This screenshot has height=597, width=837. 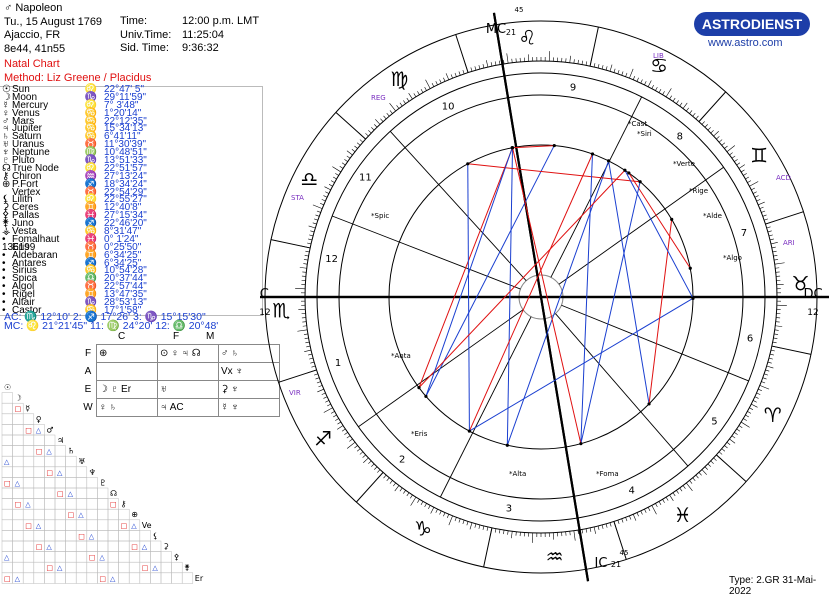 What do you see at coordinates (199, 578) in the screenshot?
I see `aspect-diagonal-label: Er` at bounding box center [199, 578].